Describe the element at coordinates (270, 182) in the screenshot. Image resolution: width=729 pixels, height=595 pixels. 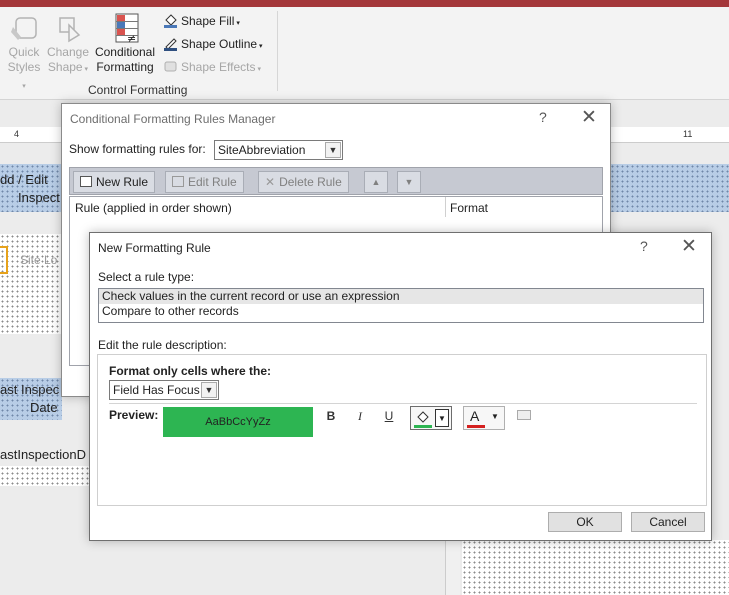
I see `delete-icon: ✕` at that location.